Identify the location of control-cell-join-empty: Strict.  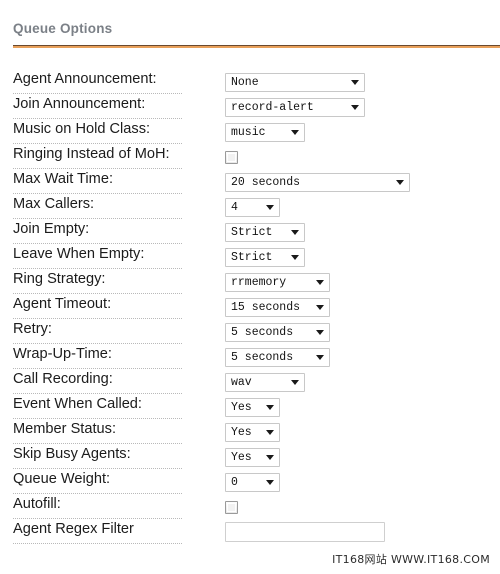
(265, 232).